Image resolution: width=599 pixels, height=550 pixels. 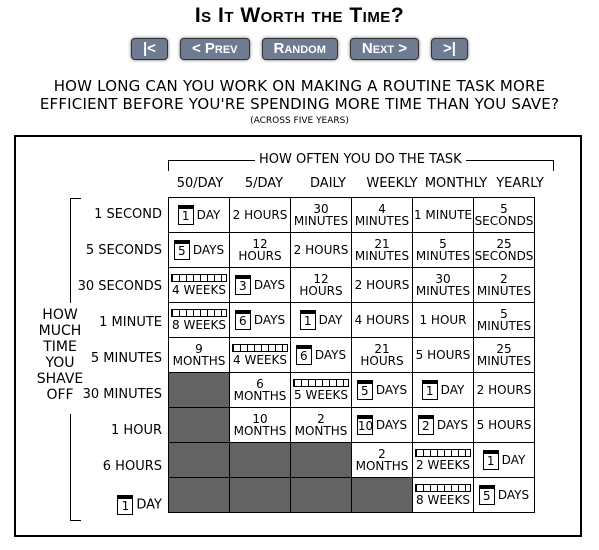 What do you see at coordinates (149, 505) in the screenshot?
I see `row-header-label: DAY` at bounding box center [149, 505].